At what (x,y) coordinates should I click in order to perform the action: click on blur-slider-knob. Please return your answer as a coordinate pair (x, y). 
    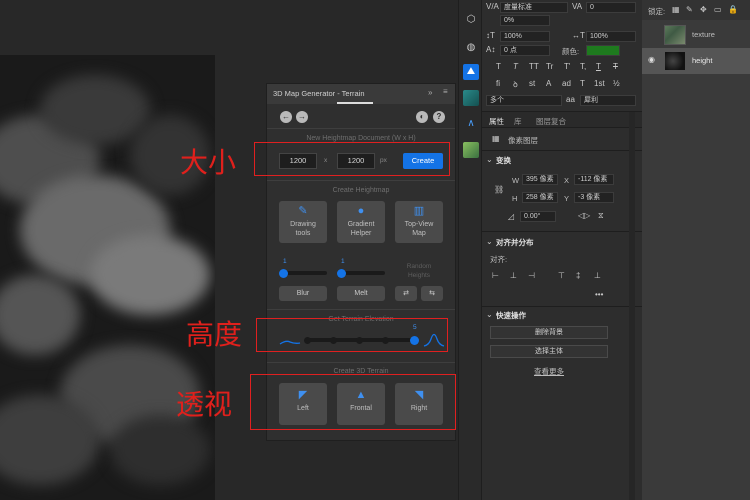
    Looking at the image, I should click on (283, 273).